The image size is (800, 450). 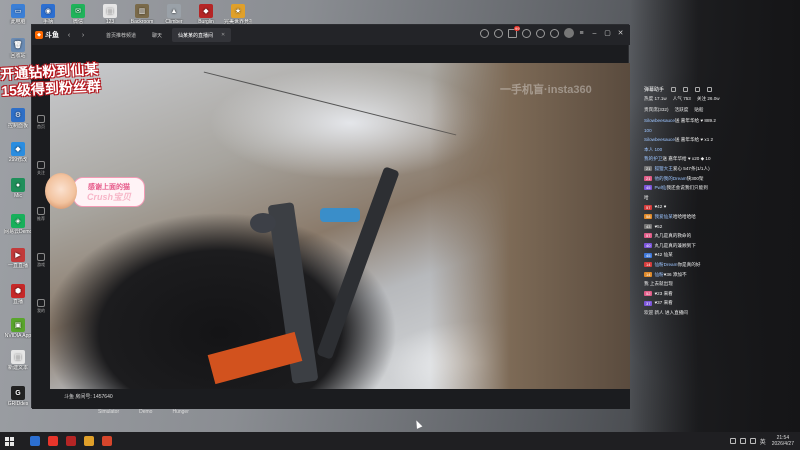 I want to click on danmaku-line: 欢迎 新人 进入直播间, so click(x=699, y=313).